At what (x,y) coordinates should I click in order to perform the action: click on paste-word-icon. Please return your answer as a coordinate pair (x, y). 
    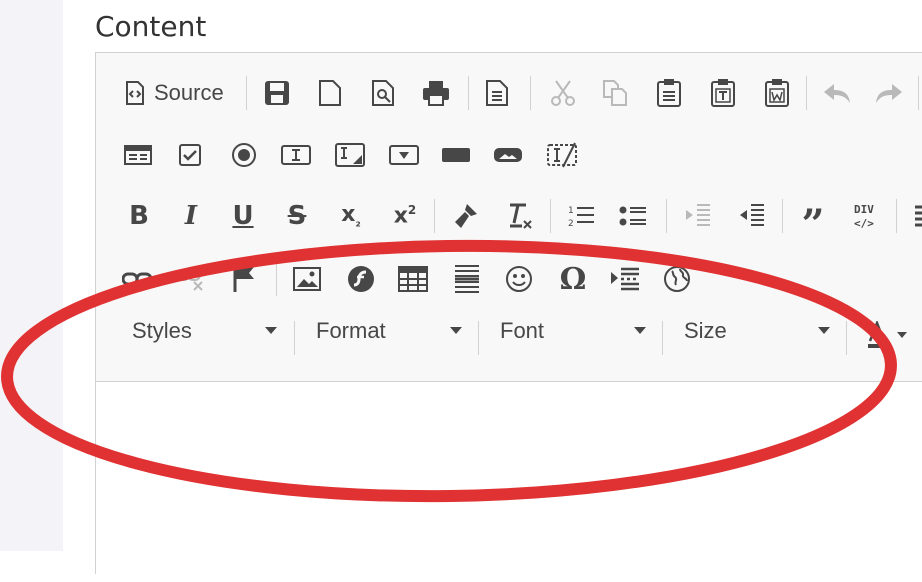
    Looking at the image, I should click on (777, 93).